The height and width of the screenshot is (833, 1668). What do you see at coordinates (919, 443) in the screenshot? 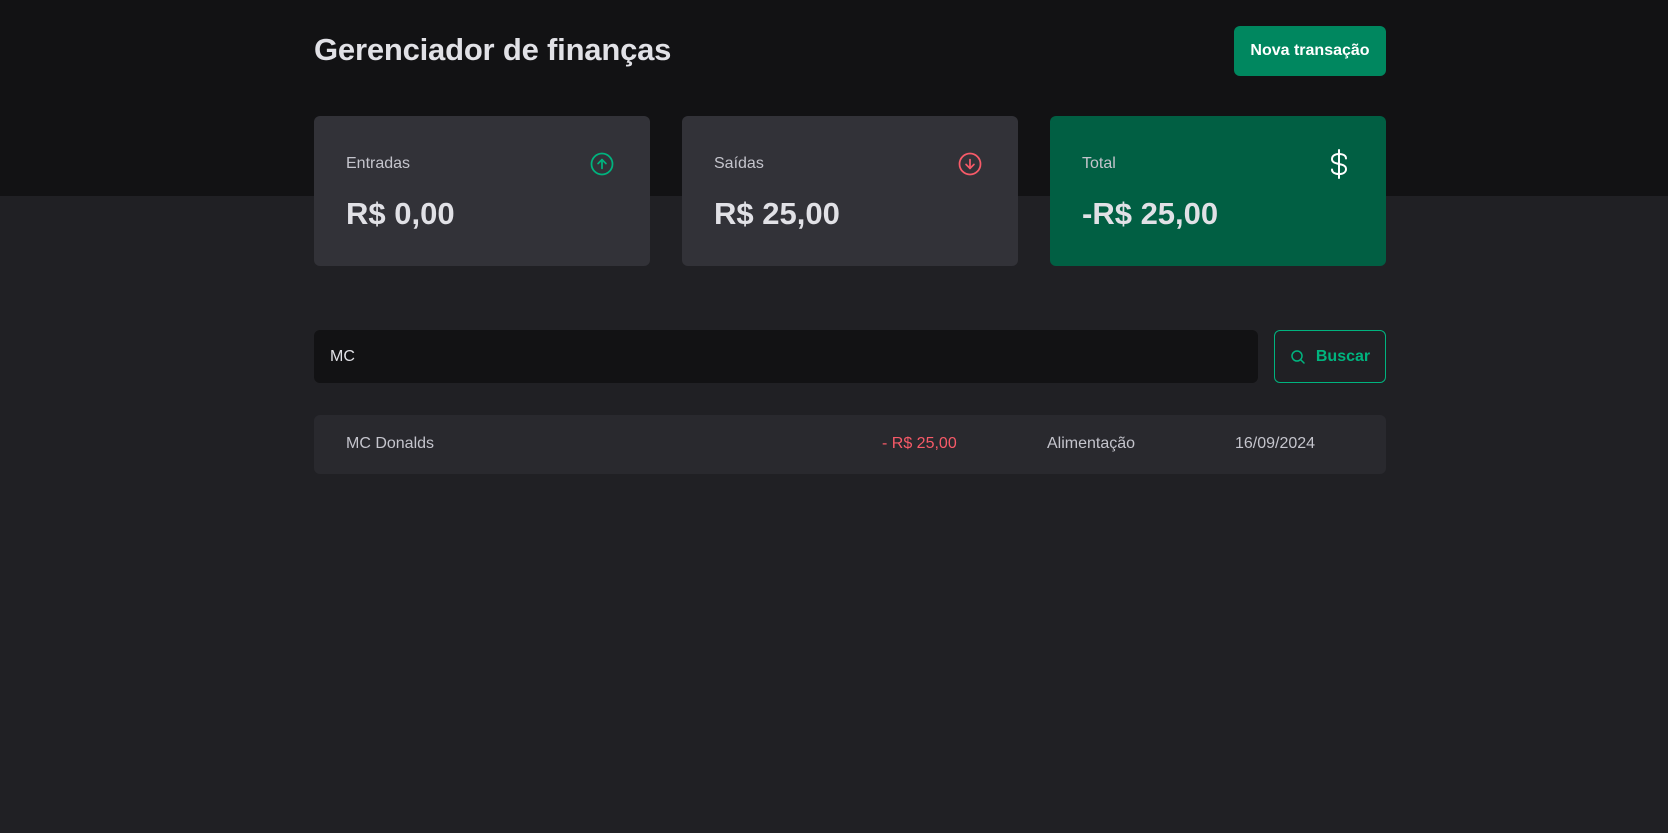
I see `transaction-price: - R$ 25,00` at bounding box center [919, 443].